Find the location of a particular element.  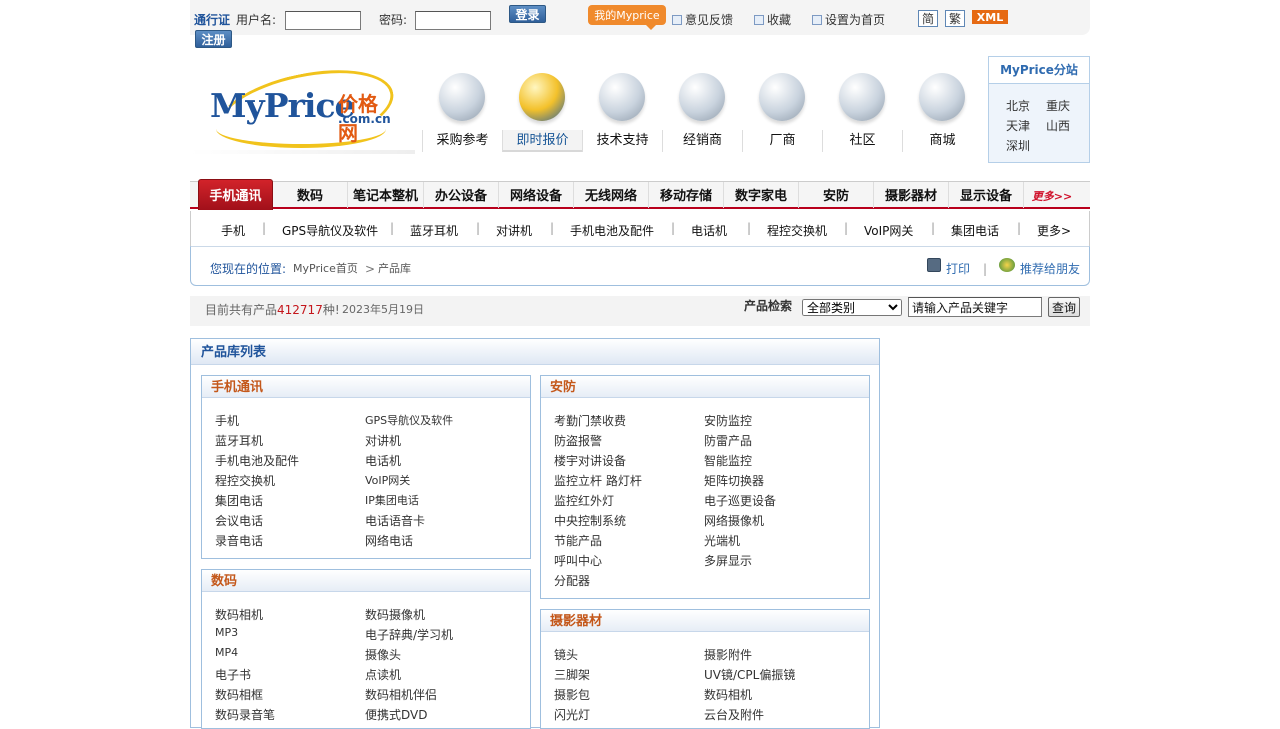

product-category-link: 录音电话 is located at coordinates (239, 540).